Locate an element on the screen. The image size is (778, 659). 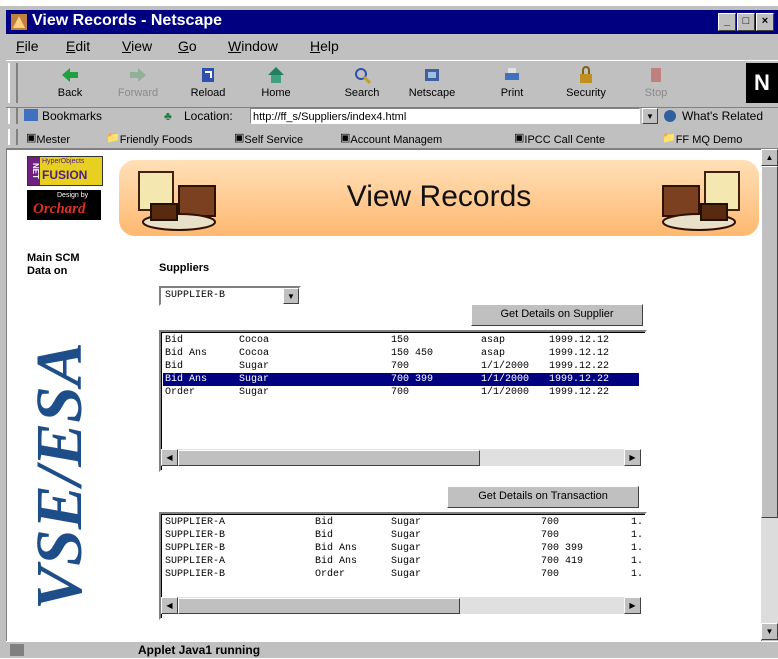
back-arrow-icon is located at coordinates (70, 75).